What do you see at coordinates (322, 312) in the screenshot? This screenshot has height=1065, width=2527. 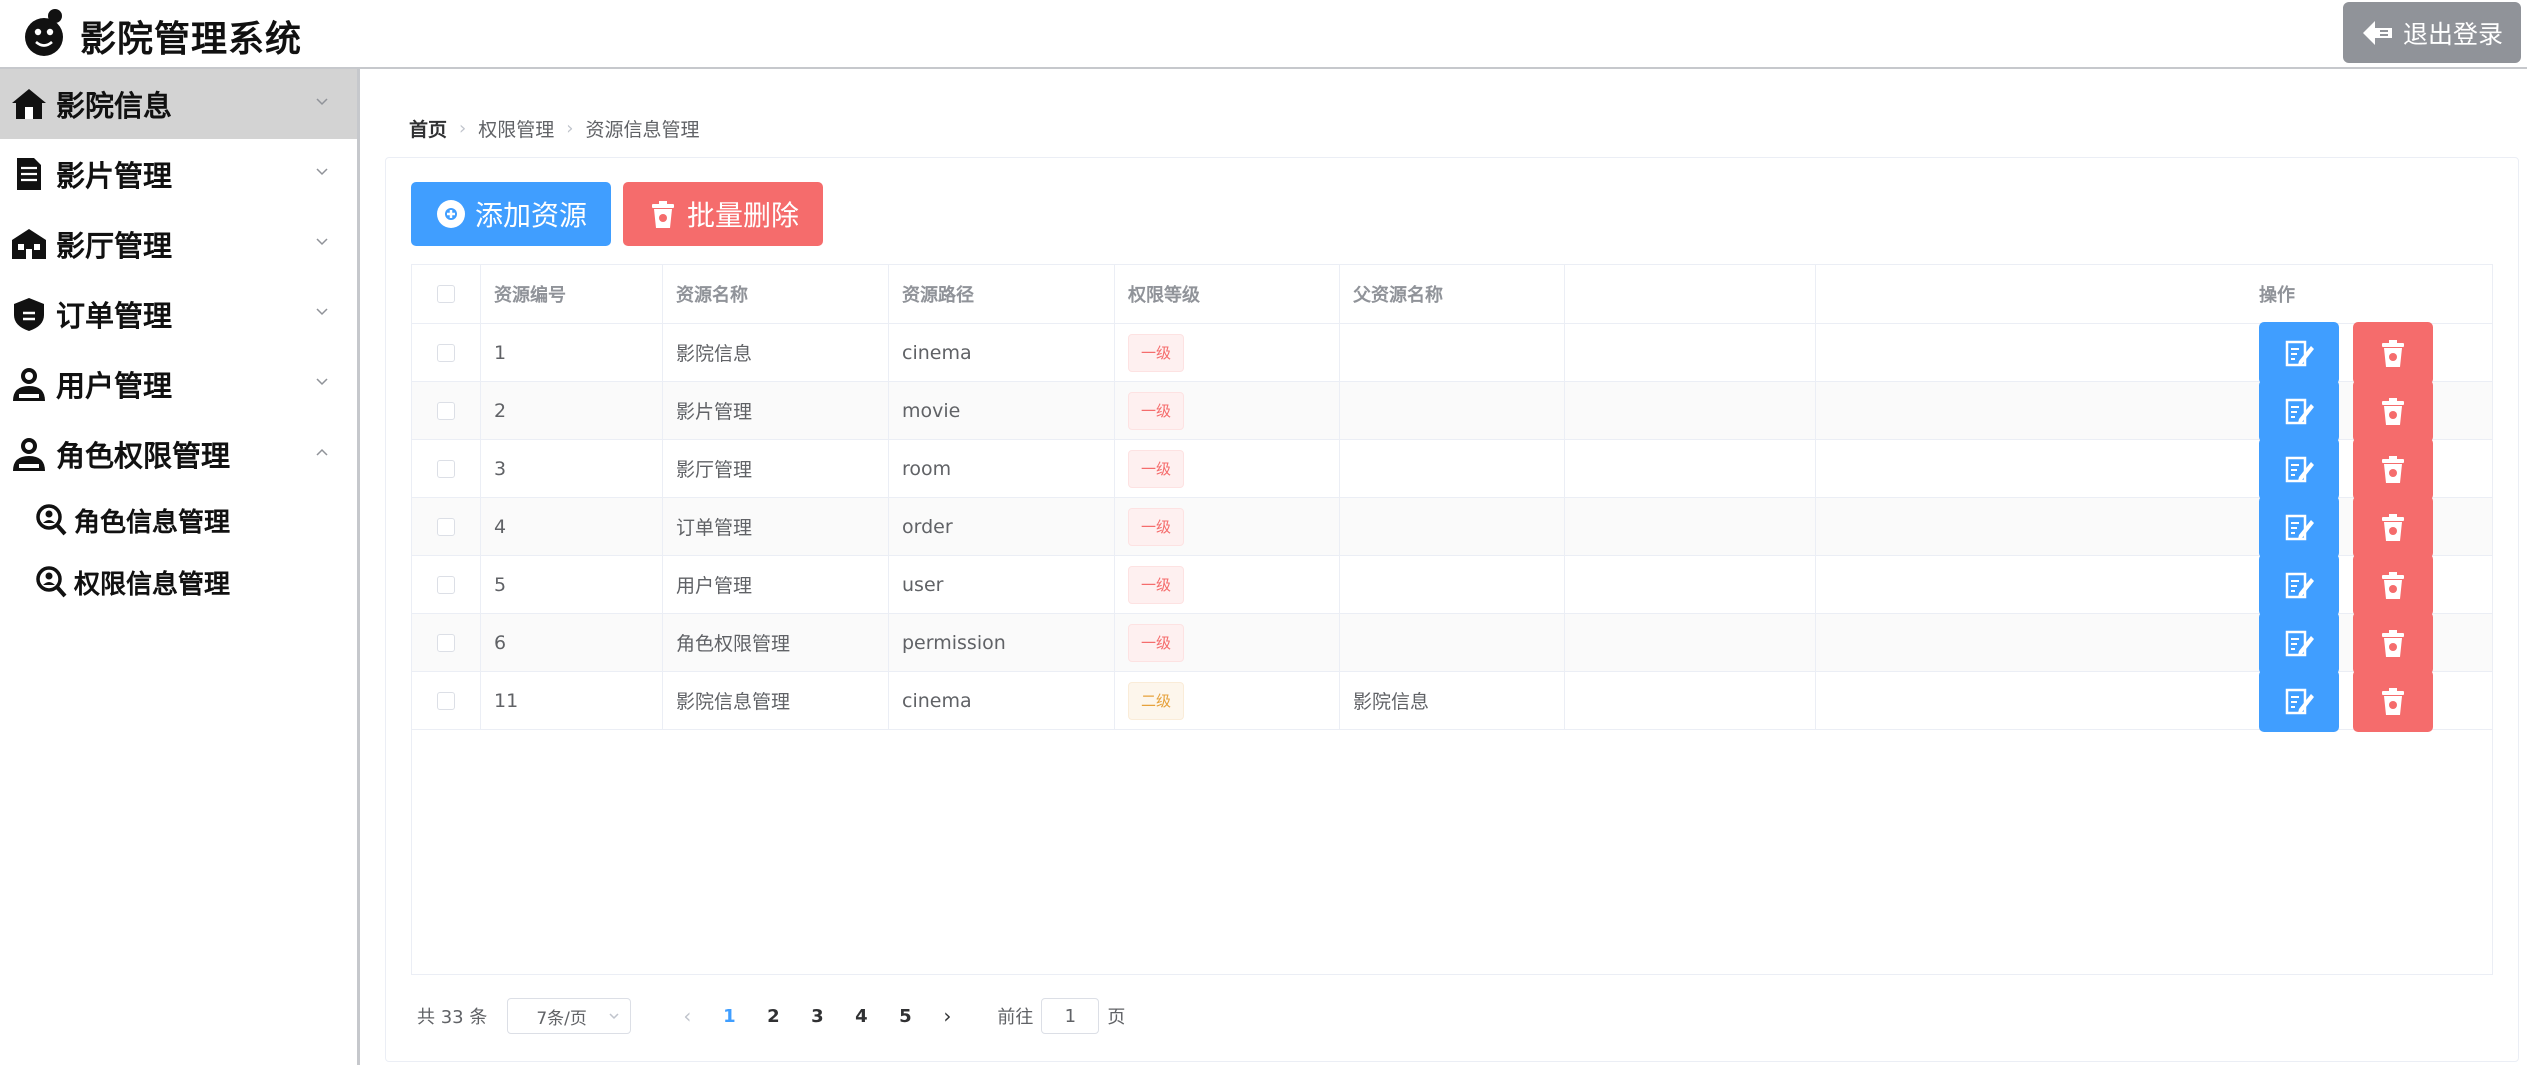 I see `chevron-down-icon` at bounding box center [322, 312].